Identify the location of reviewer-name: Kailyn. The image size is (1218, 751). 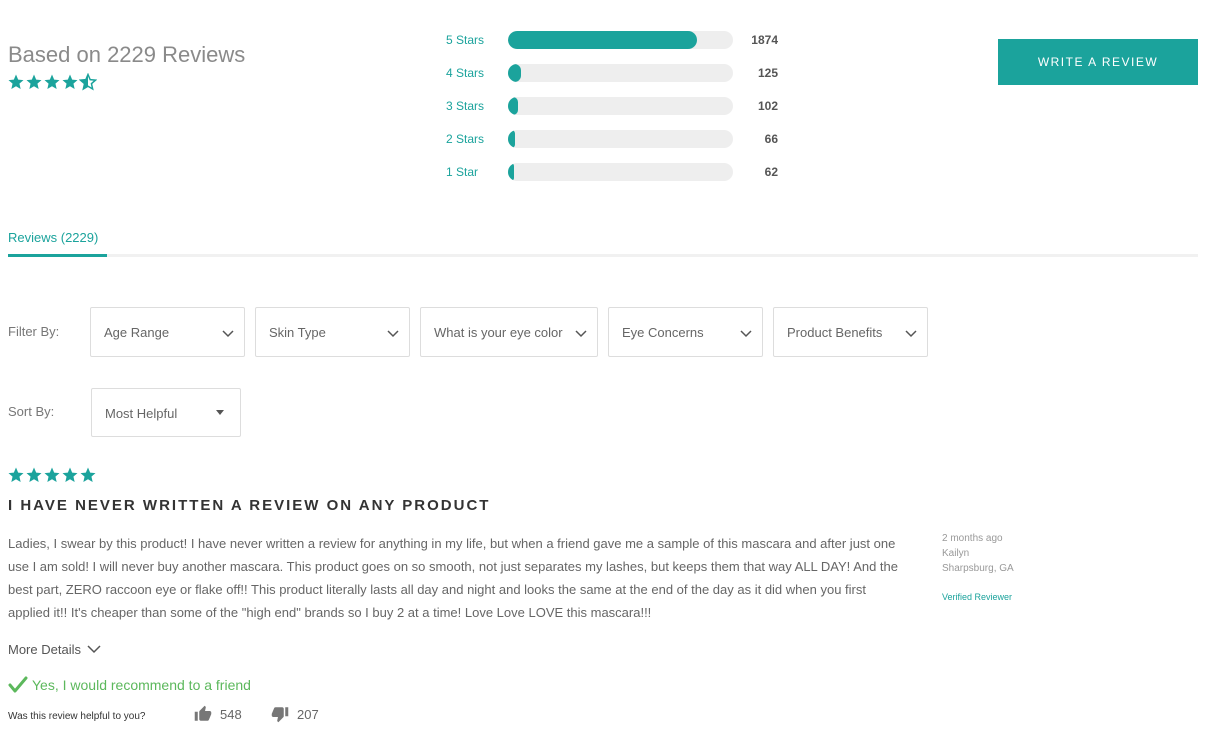
(956, 553).